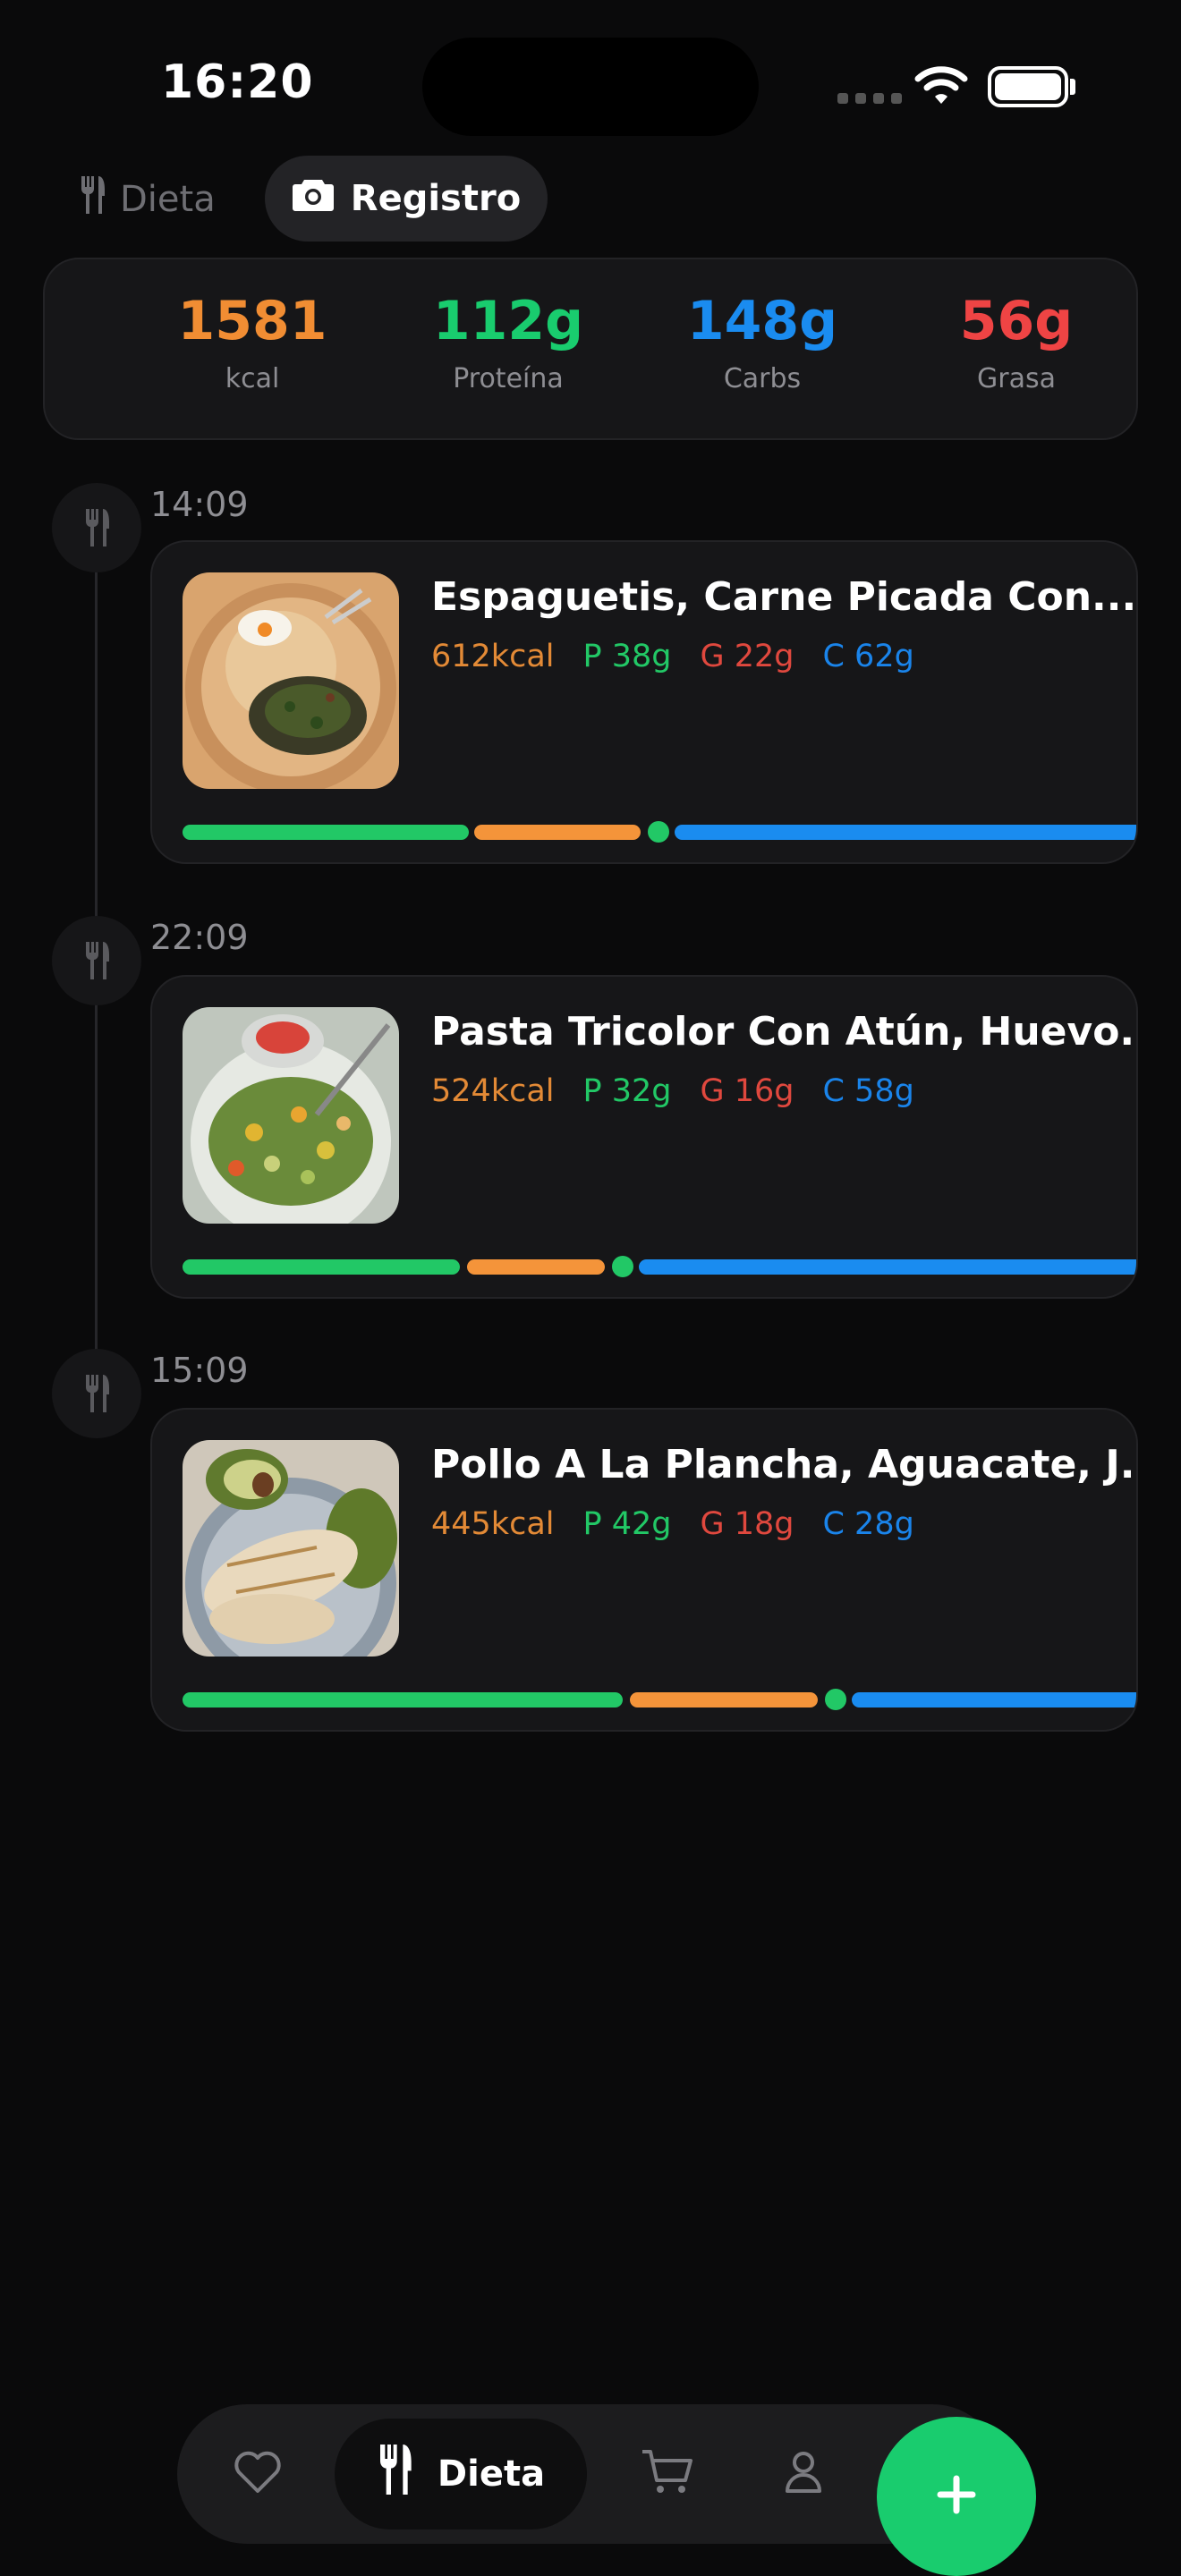 This screenshot has height=2576, width=1181. Describe the element at coordinates (590, 87) in the screenshot. I see `dynamic-island` at that location.